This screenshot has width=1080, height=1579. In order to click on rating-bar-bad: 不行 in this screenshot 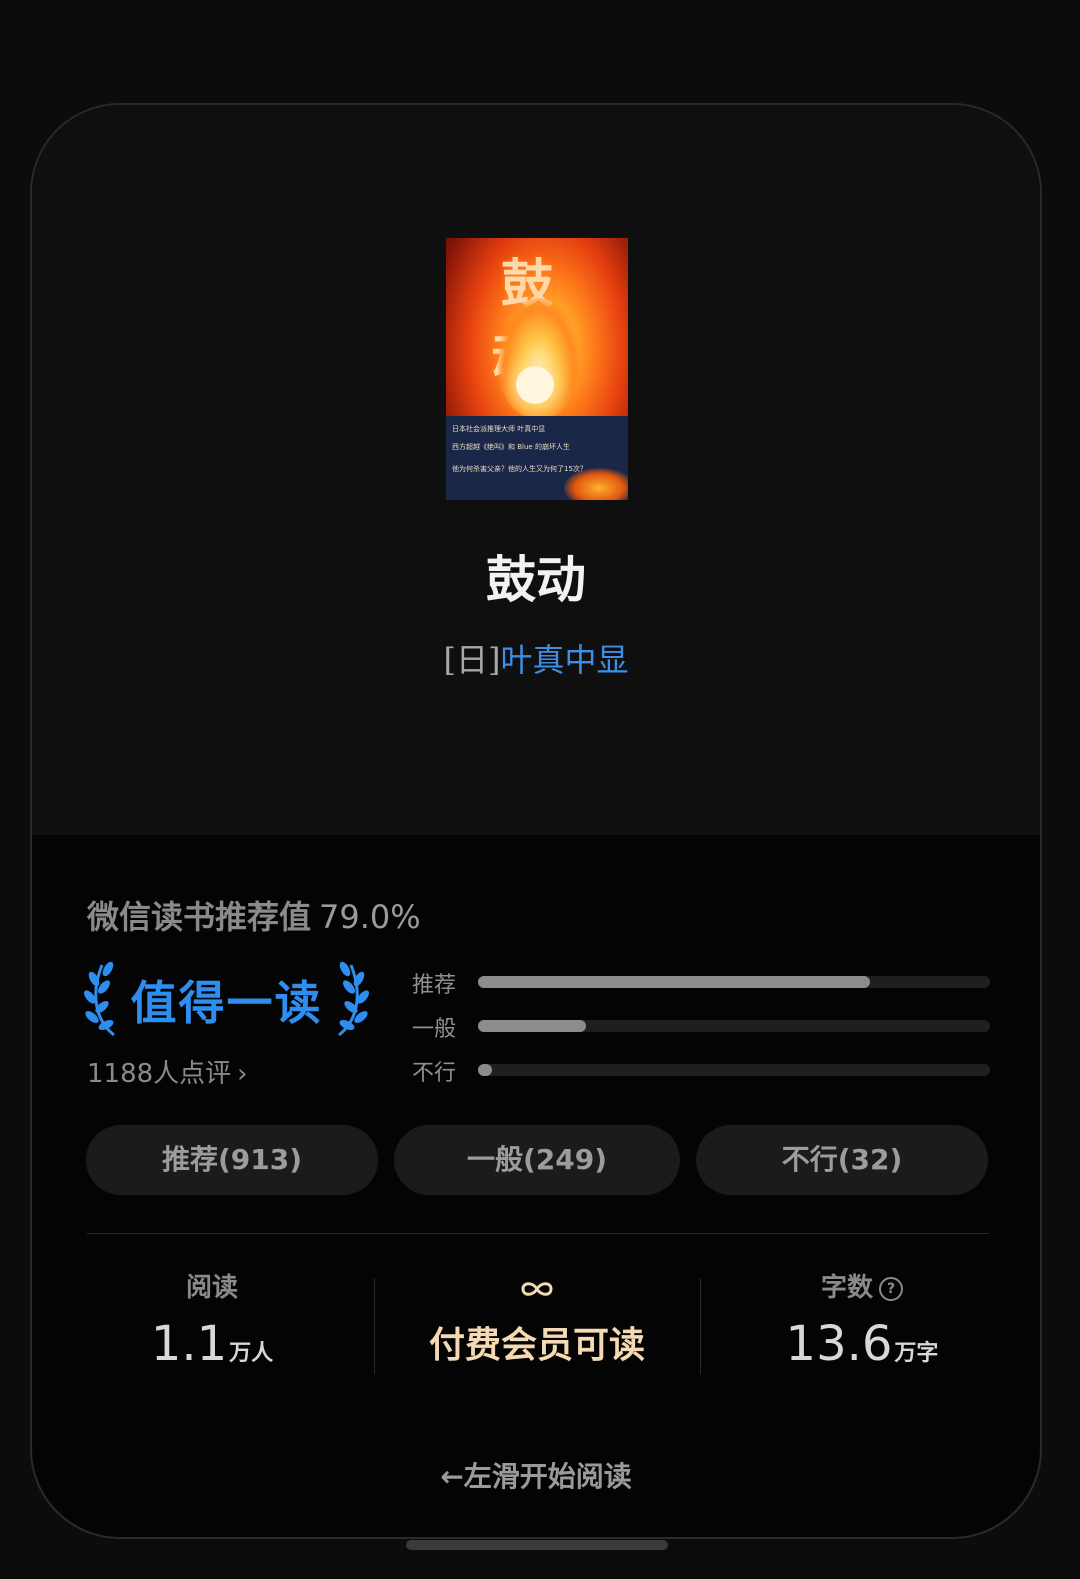, I will do `click(702, 1070)`.